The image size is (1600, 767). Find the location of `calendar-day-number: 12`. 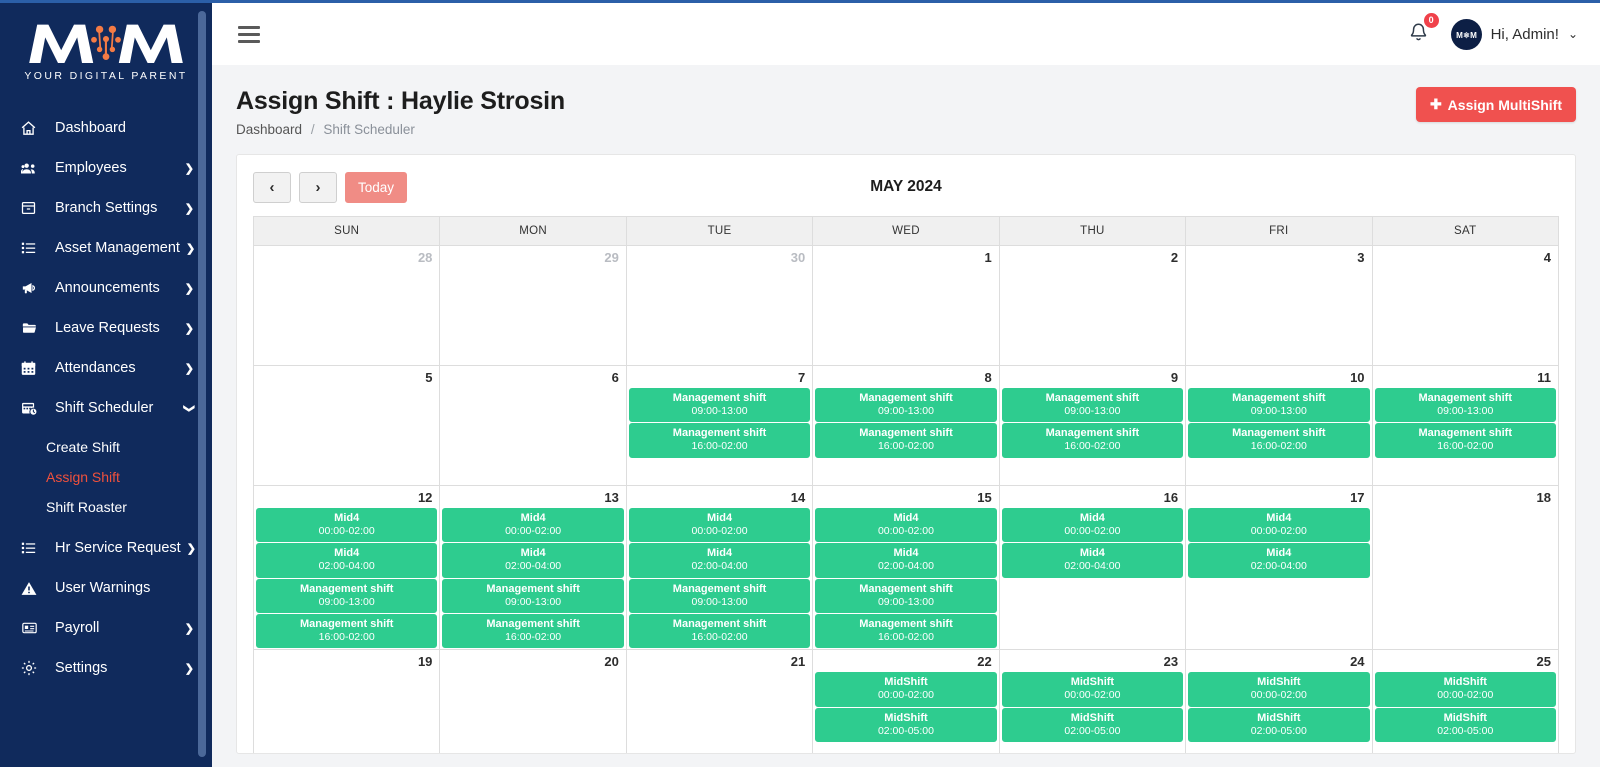

calendar-day-number: 12 is located at coordinates (425, 497).